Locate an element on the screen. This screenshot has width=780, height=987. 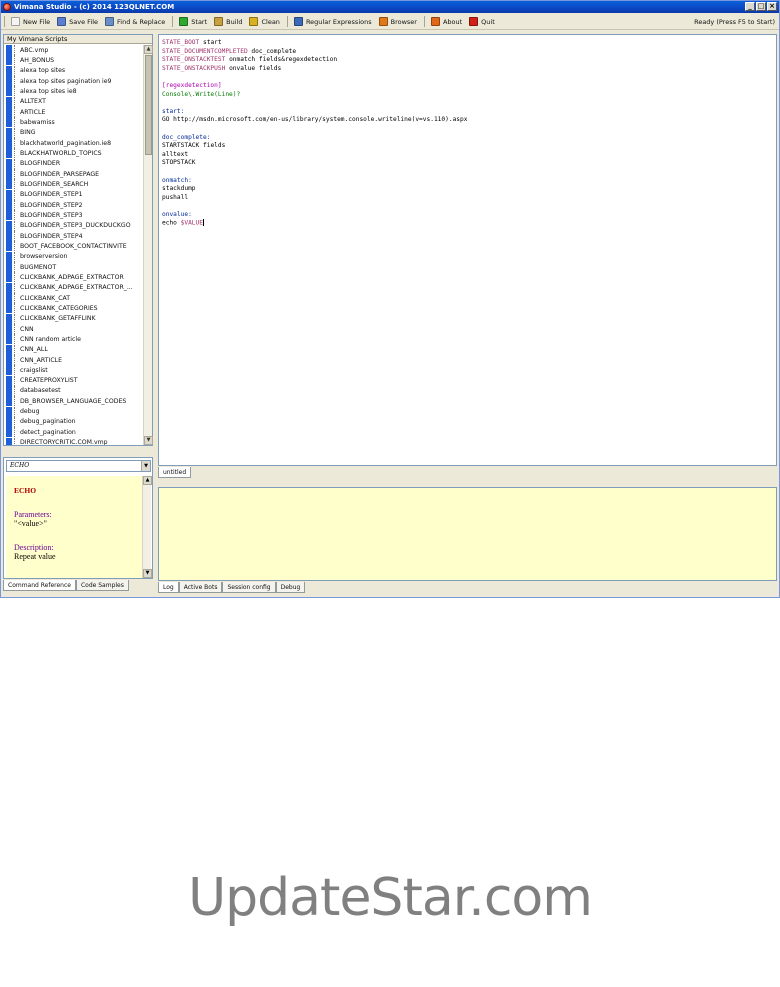
script-list-item: CNN_ALL is located at coordinates (74, 349).